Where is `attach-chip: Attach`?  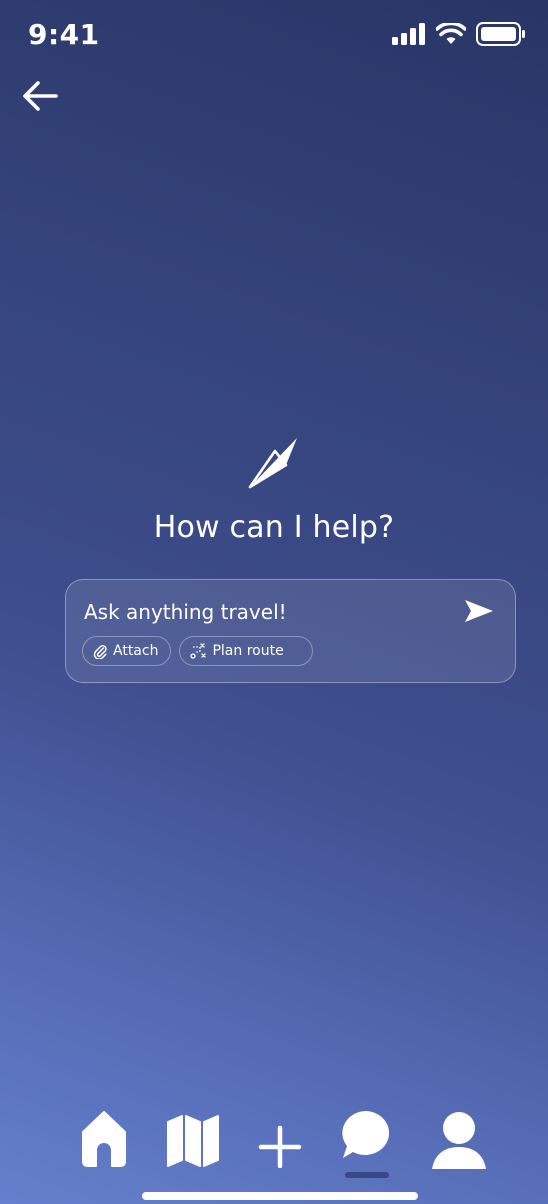 attach-chip: Attach is located at coordinates (127, 651).